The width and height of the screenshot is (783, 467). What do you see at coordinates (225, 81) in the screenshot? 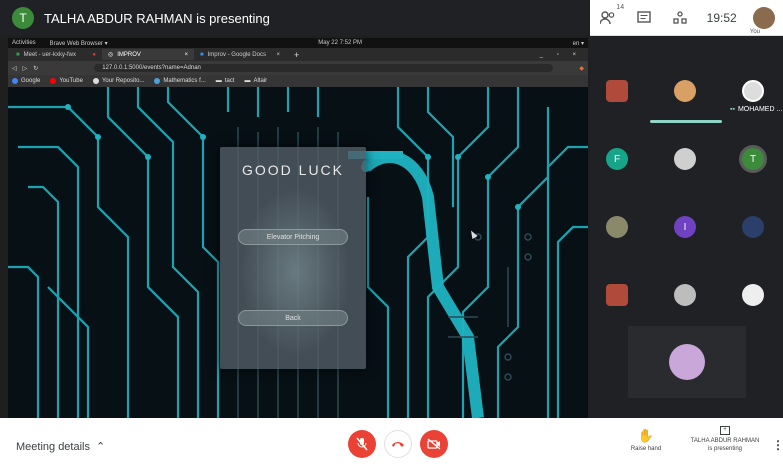
I see `bookmark-tact: ▬ tact` at bounding box center [225, 81].